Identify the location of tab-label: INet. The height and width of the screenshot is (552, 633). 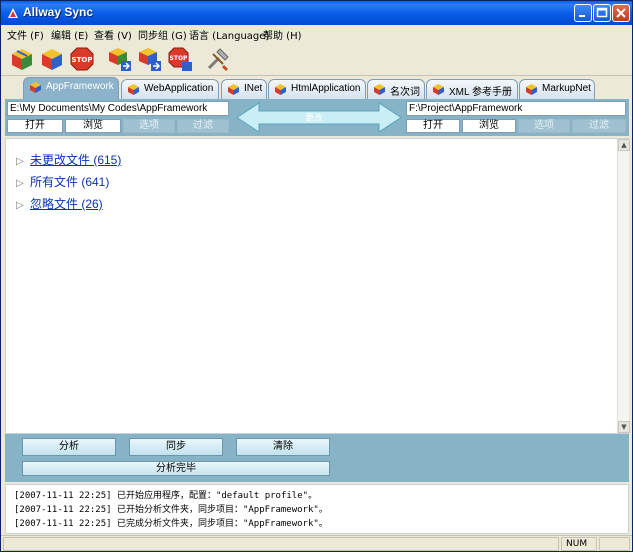
(253, 88).